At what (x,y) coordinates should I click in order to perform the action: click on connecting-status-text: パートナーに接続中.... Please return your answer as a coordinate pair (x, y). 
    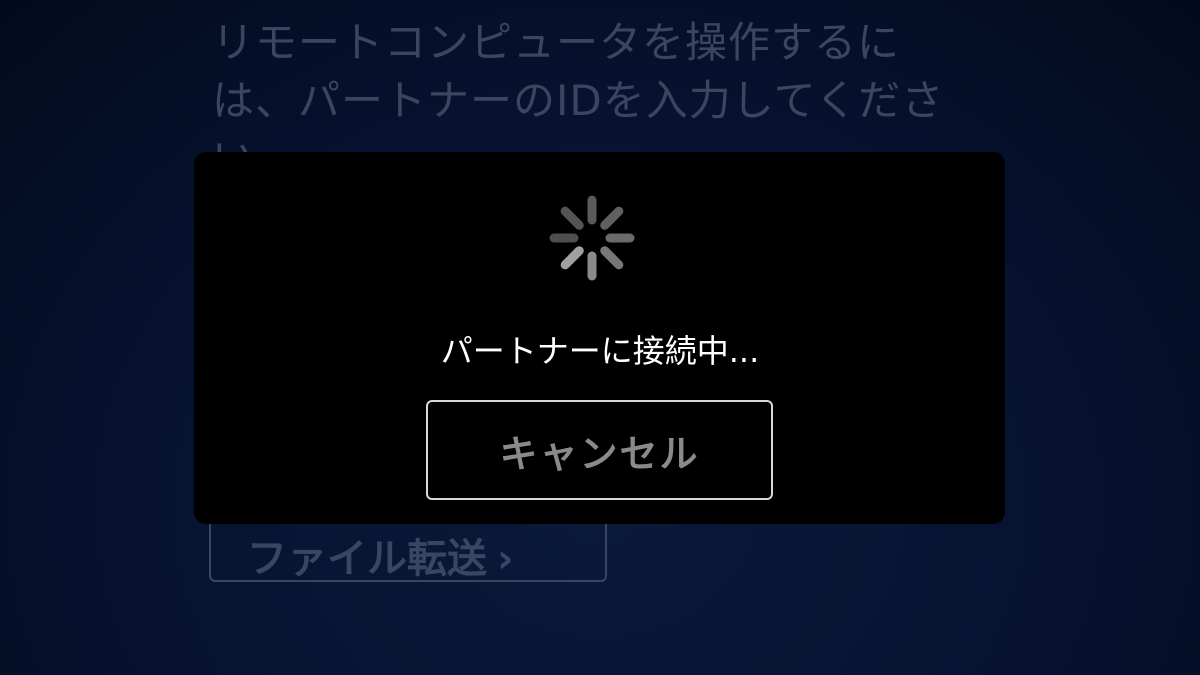
    Looking at the image, I should click on (600, 351).